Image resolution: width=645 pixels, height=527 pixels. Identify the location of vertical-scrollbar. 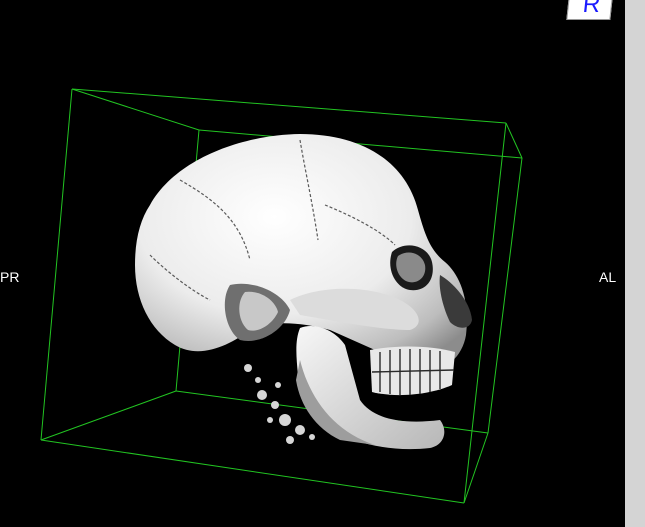
(635, 263).